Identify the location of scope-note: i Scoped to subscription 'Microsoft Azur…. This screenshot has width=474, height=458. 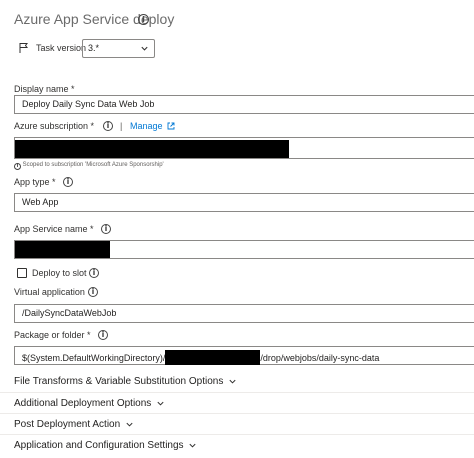
(89, 166).